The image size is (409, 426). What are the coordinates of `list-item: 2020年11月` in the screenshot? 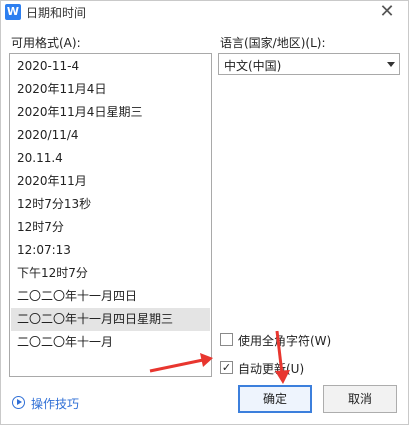 It's located at (110, 181).